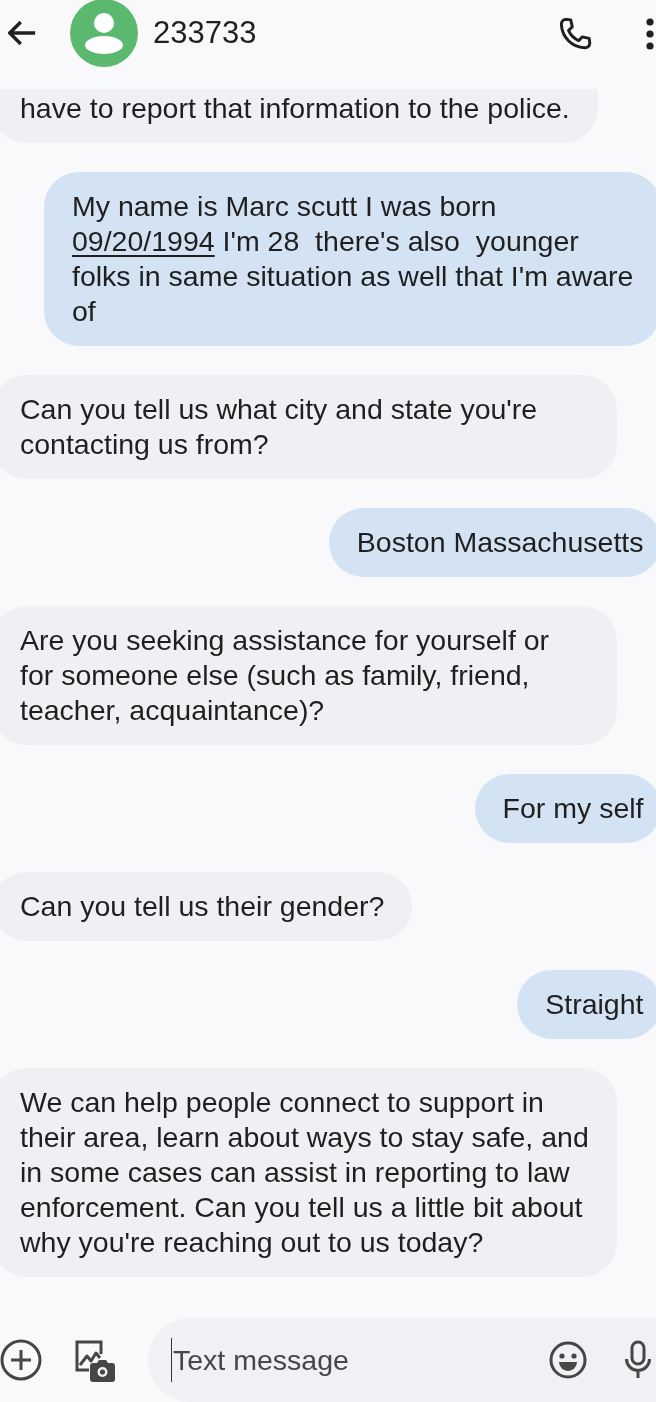 Image resolution: width=656 pixels, height=1402 pixels. Describe the element at coordinates (353, 259) in the screenshot. I see `message-text: My name is Marc scutt I was born 09/20/1994 I'm 28 there's also younger folks in same situation as well that I'm aware of` at that location.